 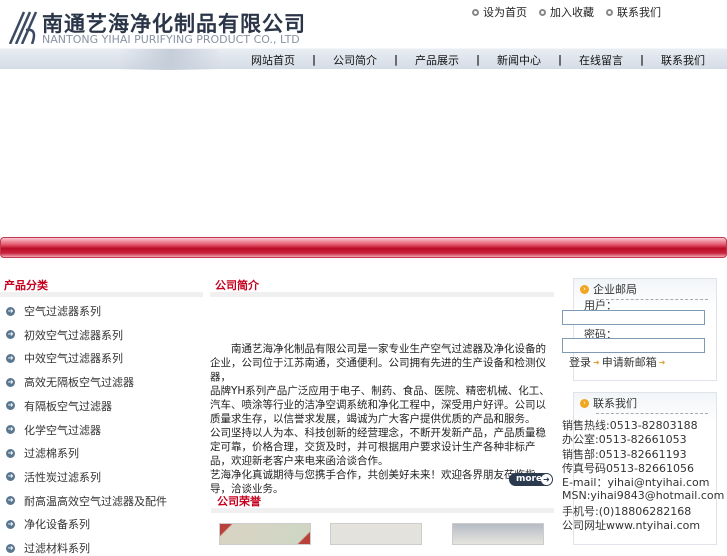 I want to click on intro-paragraph: 艺海净化真诚期待与您携手合作，共创美好未来！欢迎各界朋友莅临指导，洽谈业务。, so click(x=373, y=482).